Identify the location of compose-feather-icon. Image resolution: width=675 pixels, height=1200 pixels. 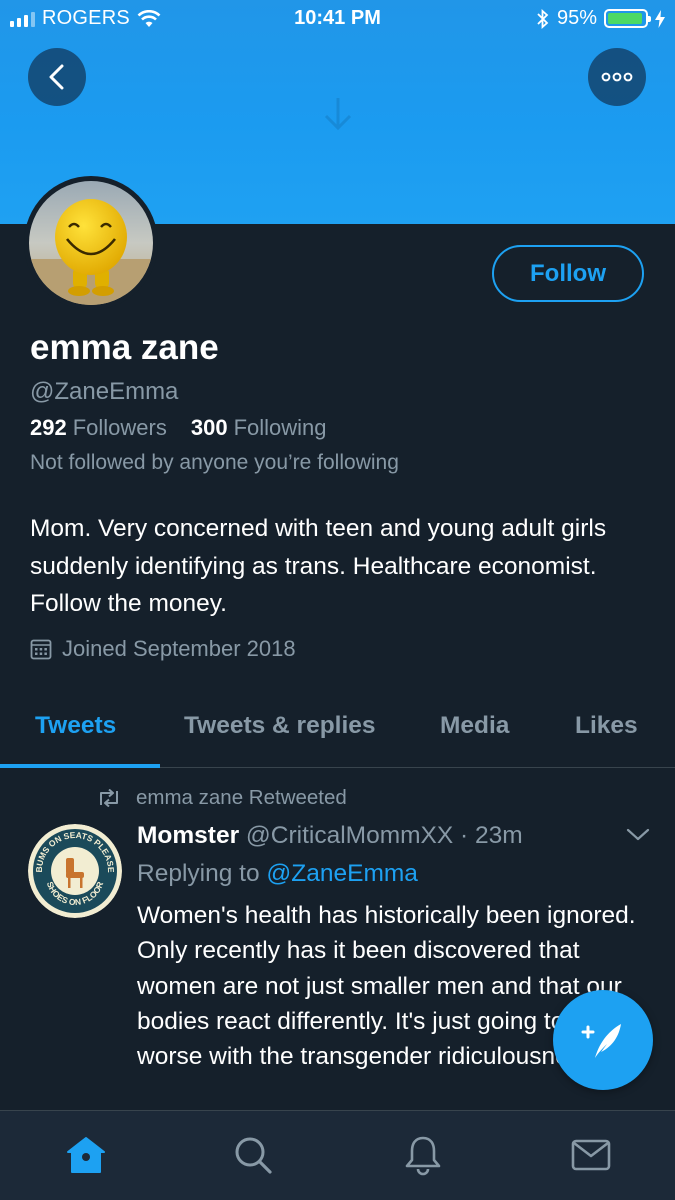
(601, 1041).